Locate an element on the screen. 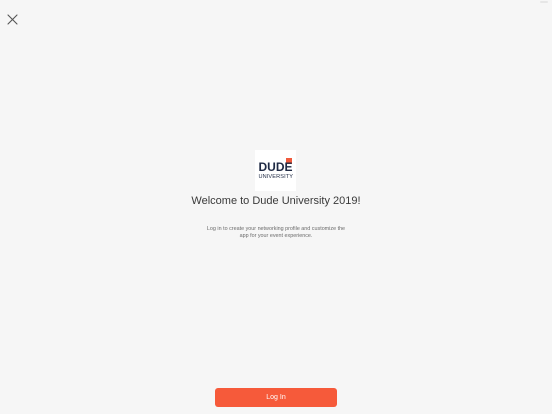 This screenshot has width=552, height=414. logo-mark: DUDE UNIVERSITY is located at coordinates (276, 170).